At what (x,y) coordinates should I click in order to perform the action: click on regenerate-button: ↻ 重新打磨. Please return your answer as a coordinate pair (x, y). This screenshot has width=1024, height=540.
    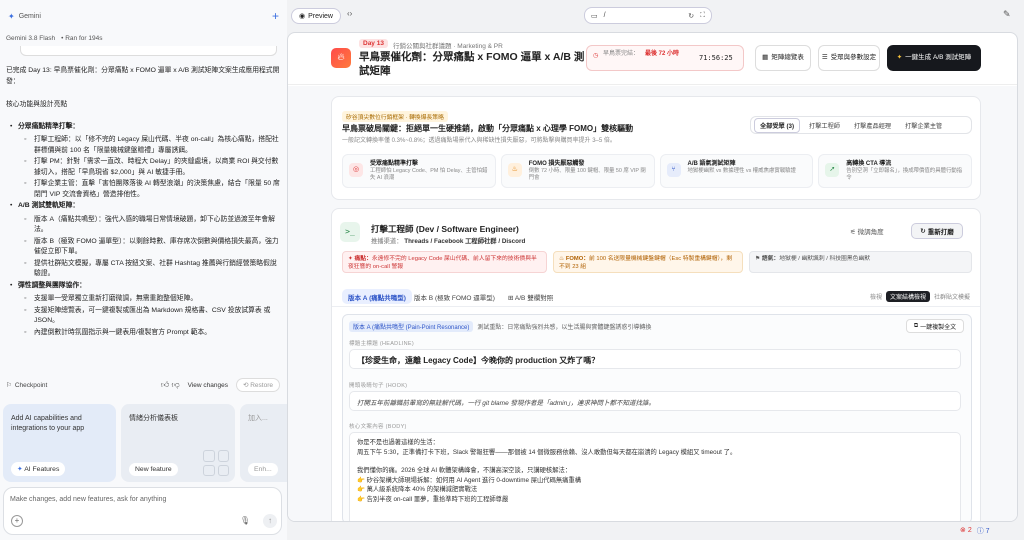
    Looking at the image, I should click on (937, 231).